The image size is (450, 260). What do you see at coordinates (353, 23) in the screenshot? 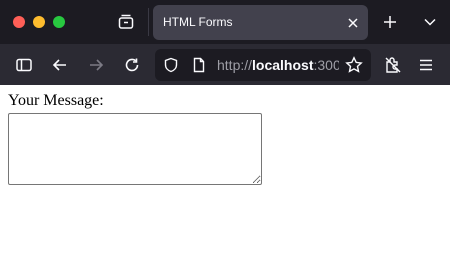
I see `close-icon` at bounding box center [353, 23].